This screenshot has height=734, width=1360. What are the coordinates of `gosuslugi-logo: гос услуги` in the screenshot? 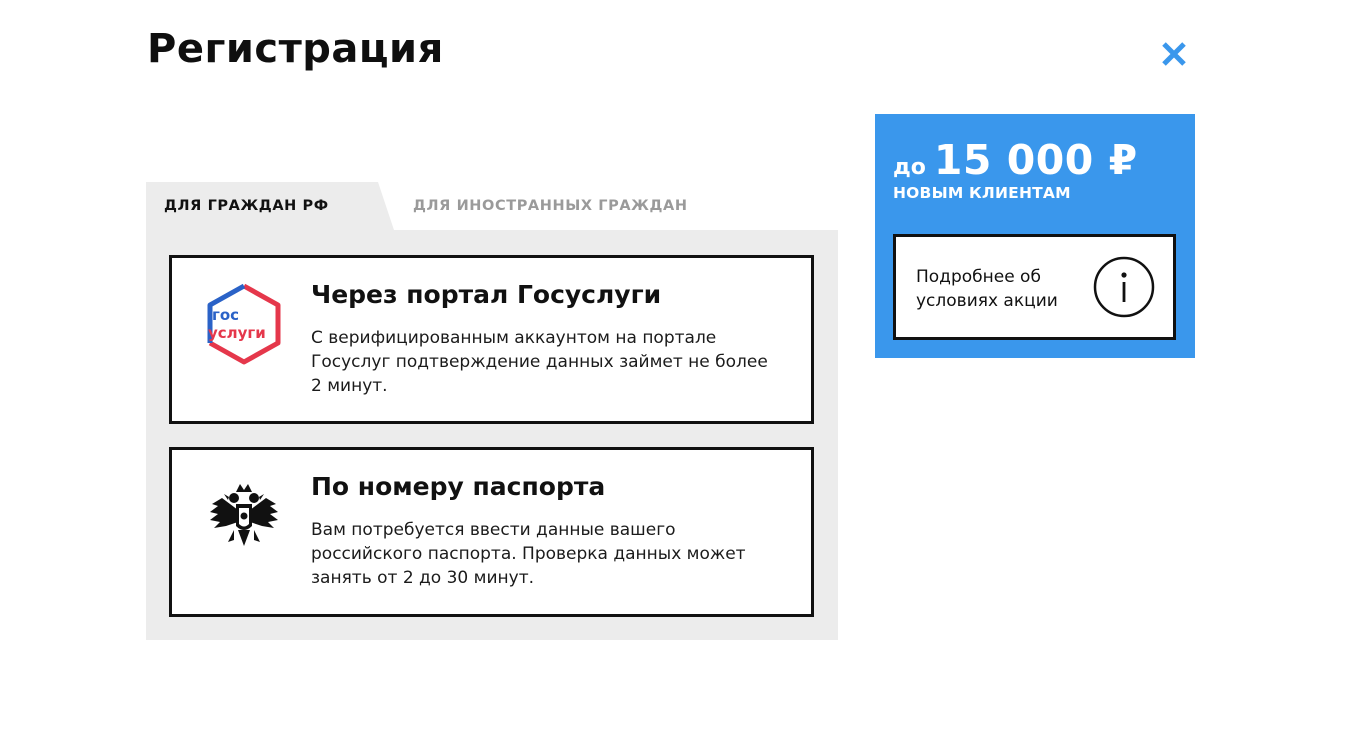 It's located at (244, 324).